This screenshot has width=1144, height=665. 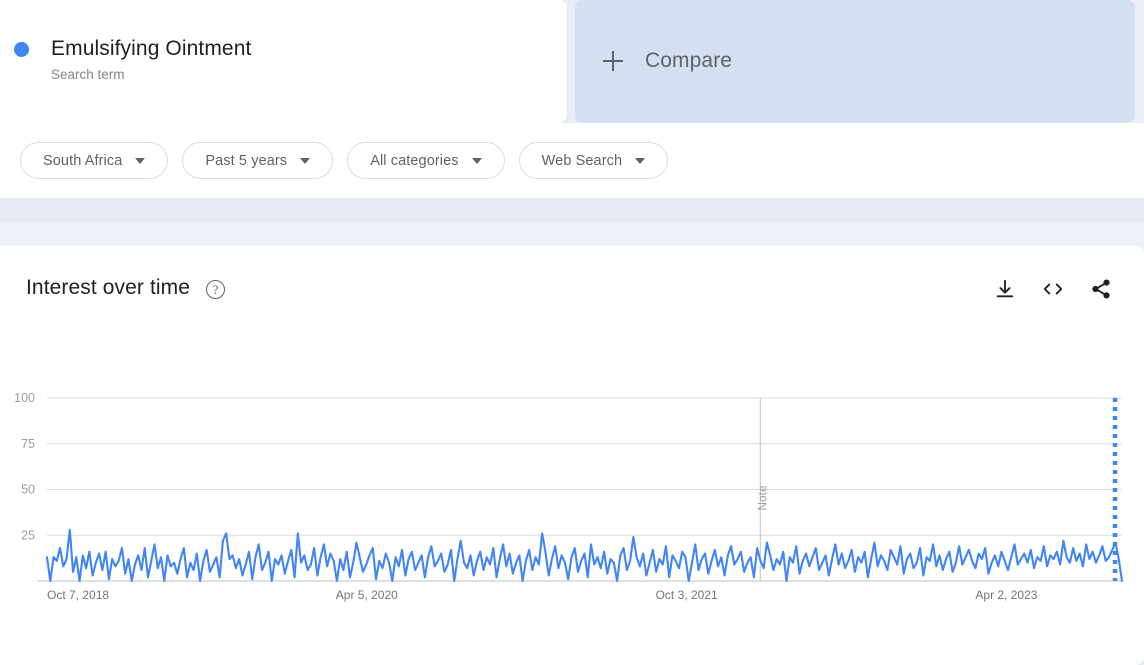 What do you see at coordinates (582, 160) in the screenshot?
I see `filter-search-type-label: Web Search` at bounding box center [582, 160].